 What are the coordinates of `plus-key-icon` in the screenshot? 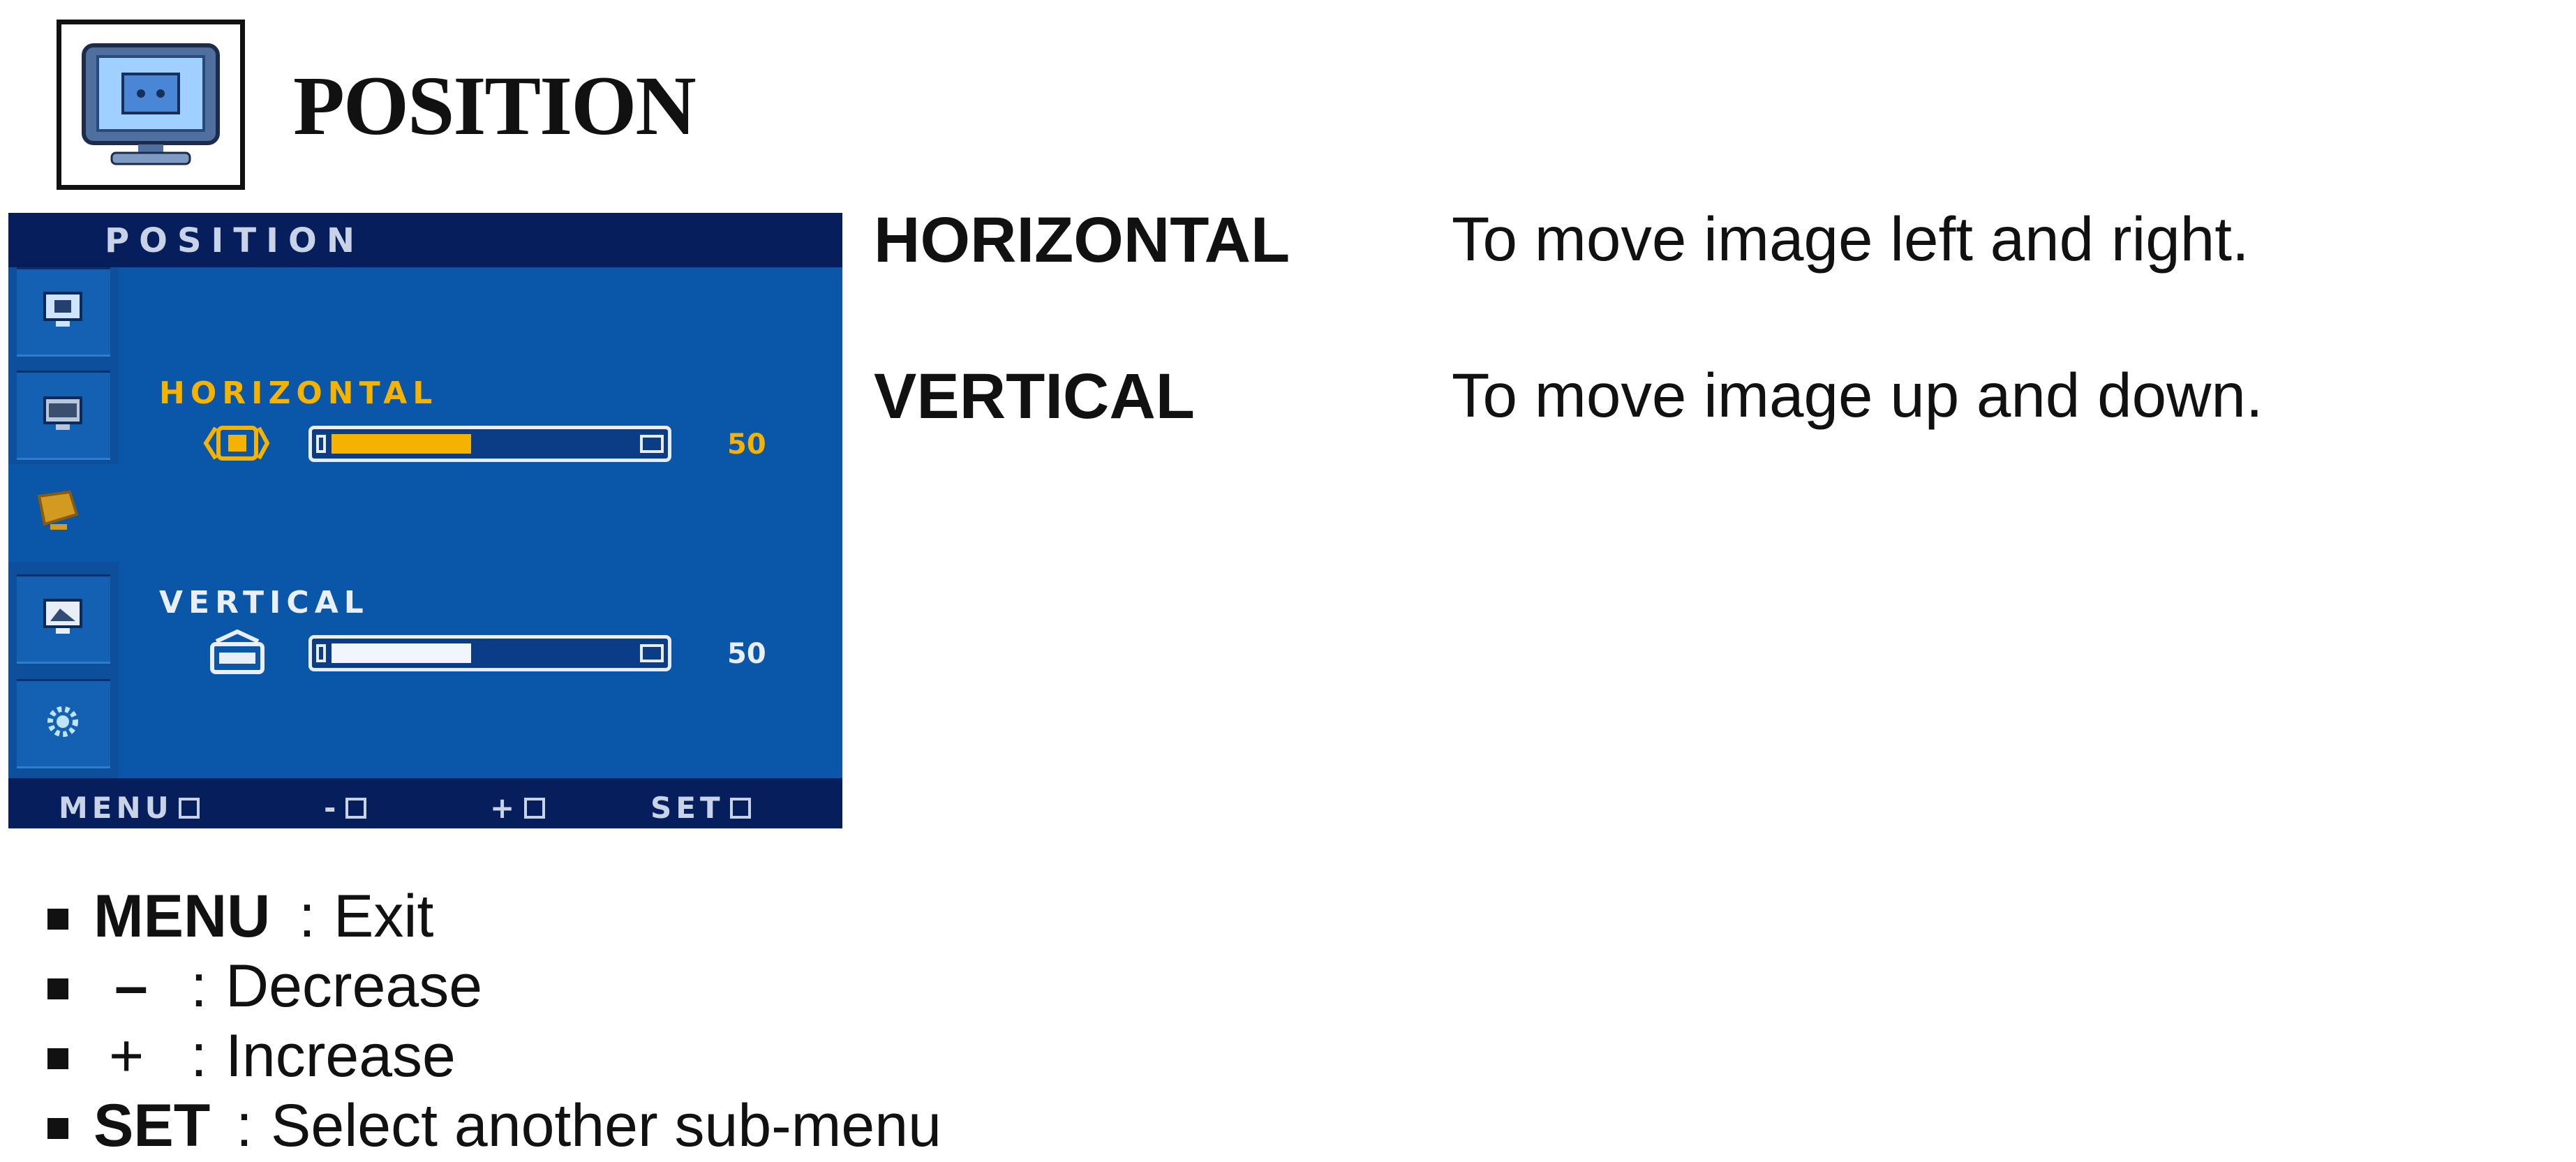 It's located at (535, 809).